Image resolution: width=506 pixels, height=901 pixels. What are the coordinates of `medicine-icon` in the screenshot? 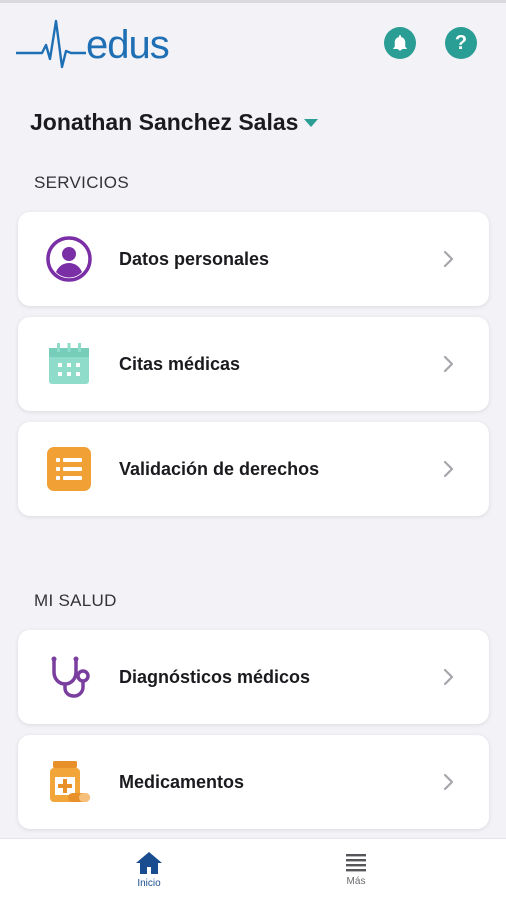 It's located at (69, 782).